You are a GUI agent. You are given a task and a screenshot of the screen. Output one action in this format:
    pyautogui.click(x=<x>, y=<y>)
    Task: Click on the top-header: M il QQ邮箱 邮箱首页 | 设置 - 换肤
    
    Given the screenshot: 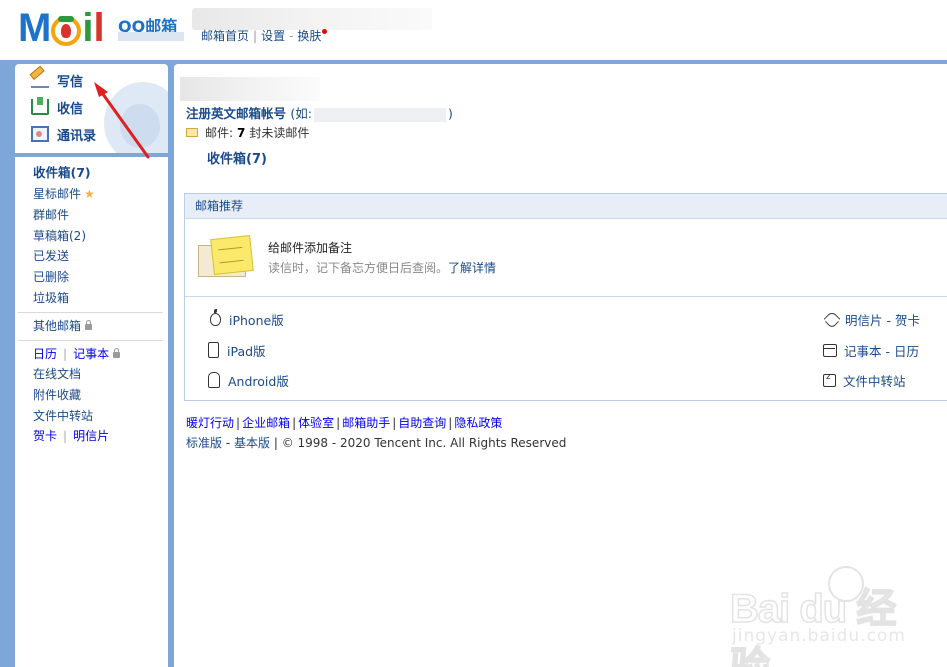 What is the action you would take?
    pyautogui.click(x=473, y=30)
    